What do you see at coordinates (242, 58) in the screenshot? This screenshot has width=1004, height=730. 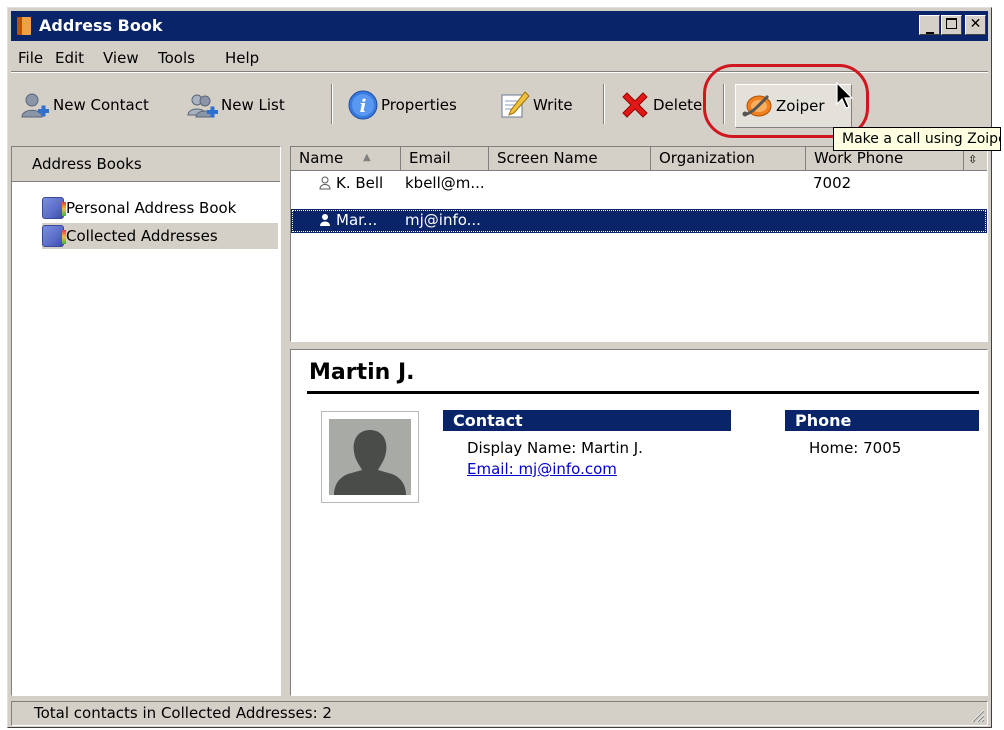 I see `menu-help: Help` at bounding box center [242, 58].